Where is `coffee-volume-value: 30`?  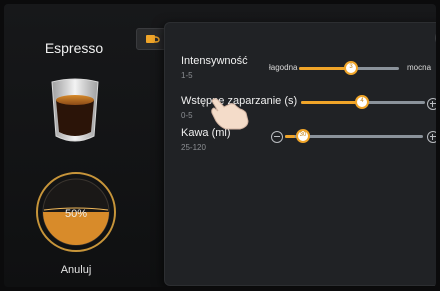 coffee-volume-value: 30 is located at coordinates (303, 135).